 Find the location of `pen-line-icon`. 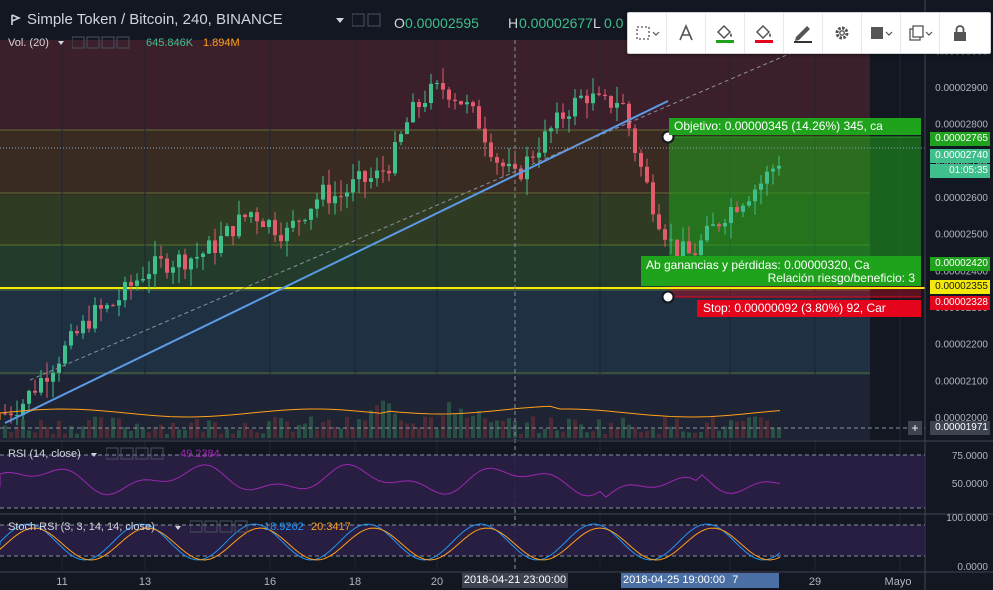

pen-line-icon is located at coordinates (803, 34).